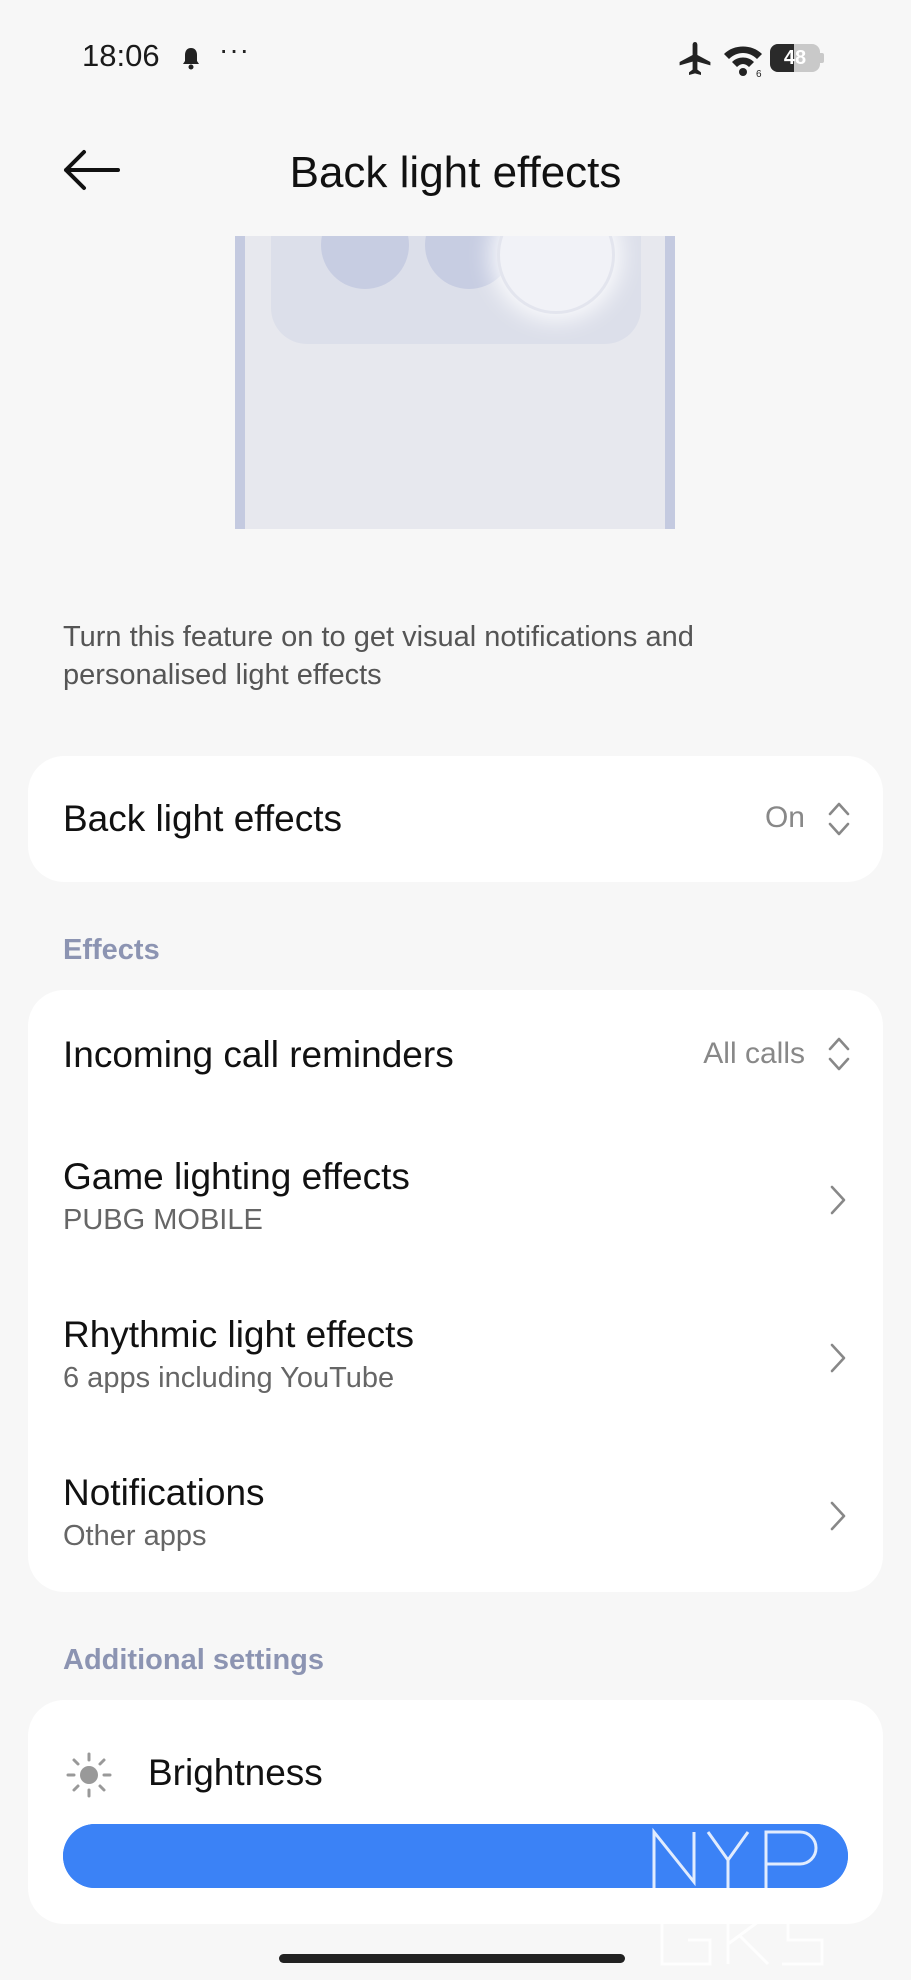 This screenshot has width=911, height=1980. What do you see at coordinates (743, 62) in the screenshot?
I see `wifi-icon: 6` at bounding box center [743, 62].